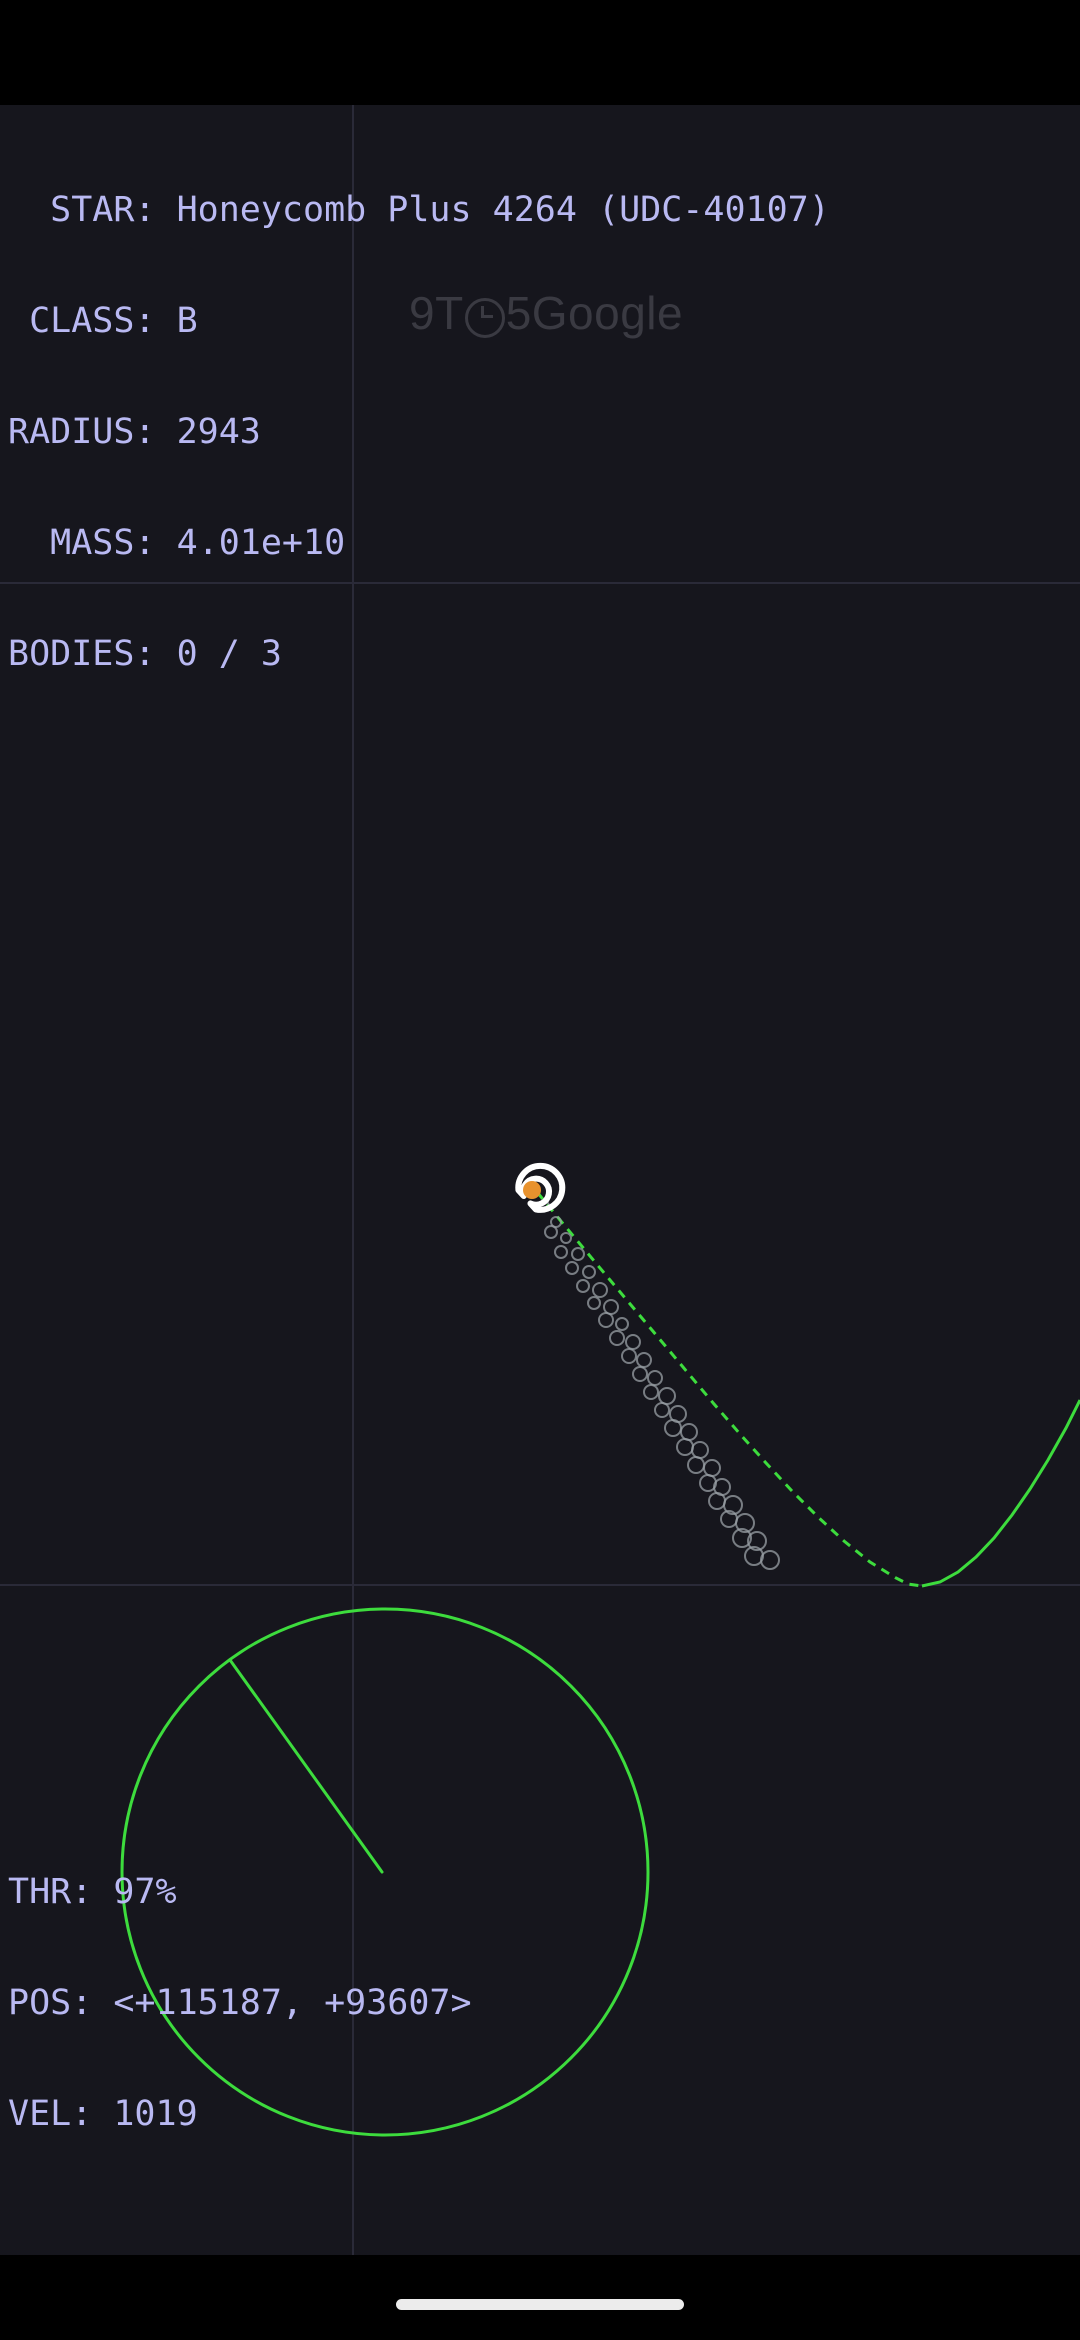 This screenshot has height=2340, width=1080. I want to click on publisher-watermark: 9T 5Google, so click(546, 313).